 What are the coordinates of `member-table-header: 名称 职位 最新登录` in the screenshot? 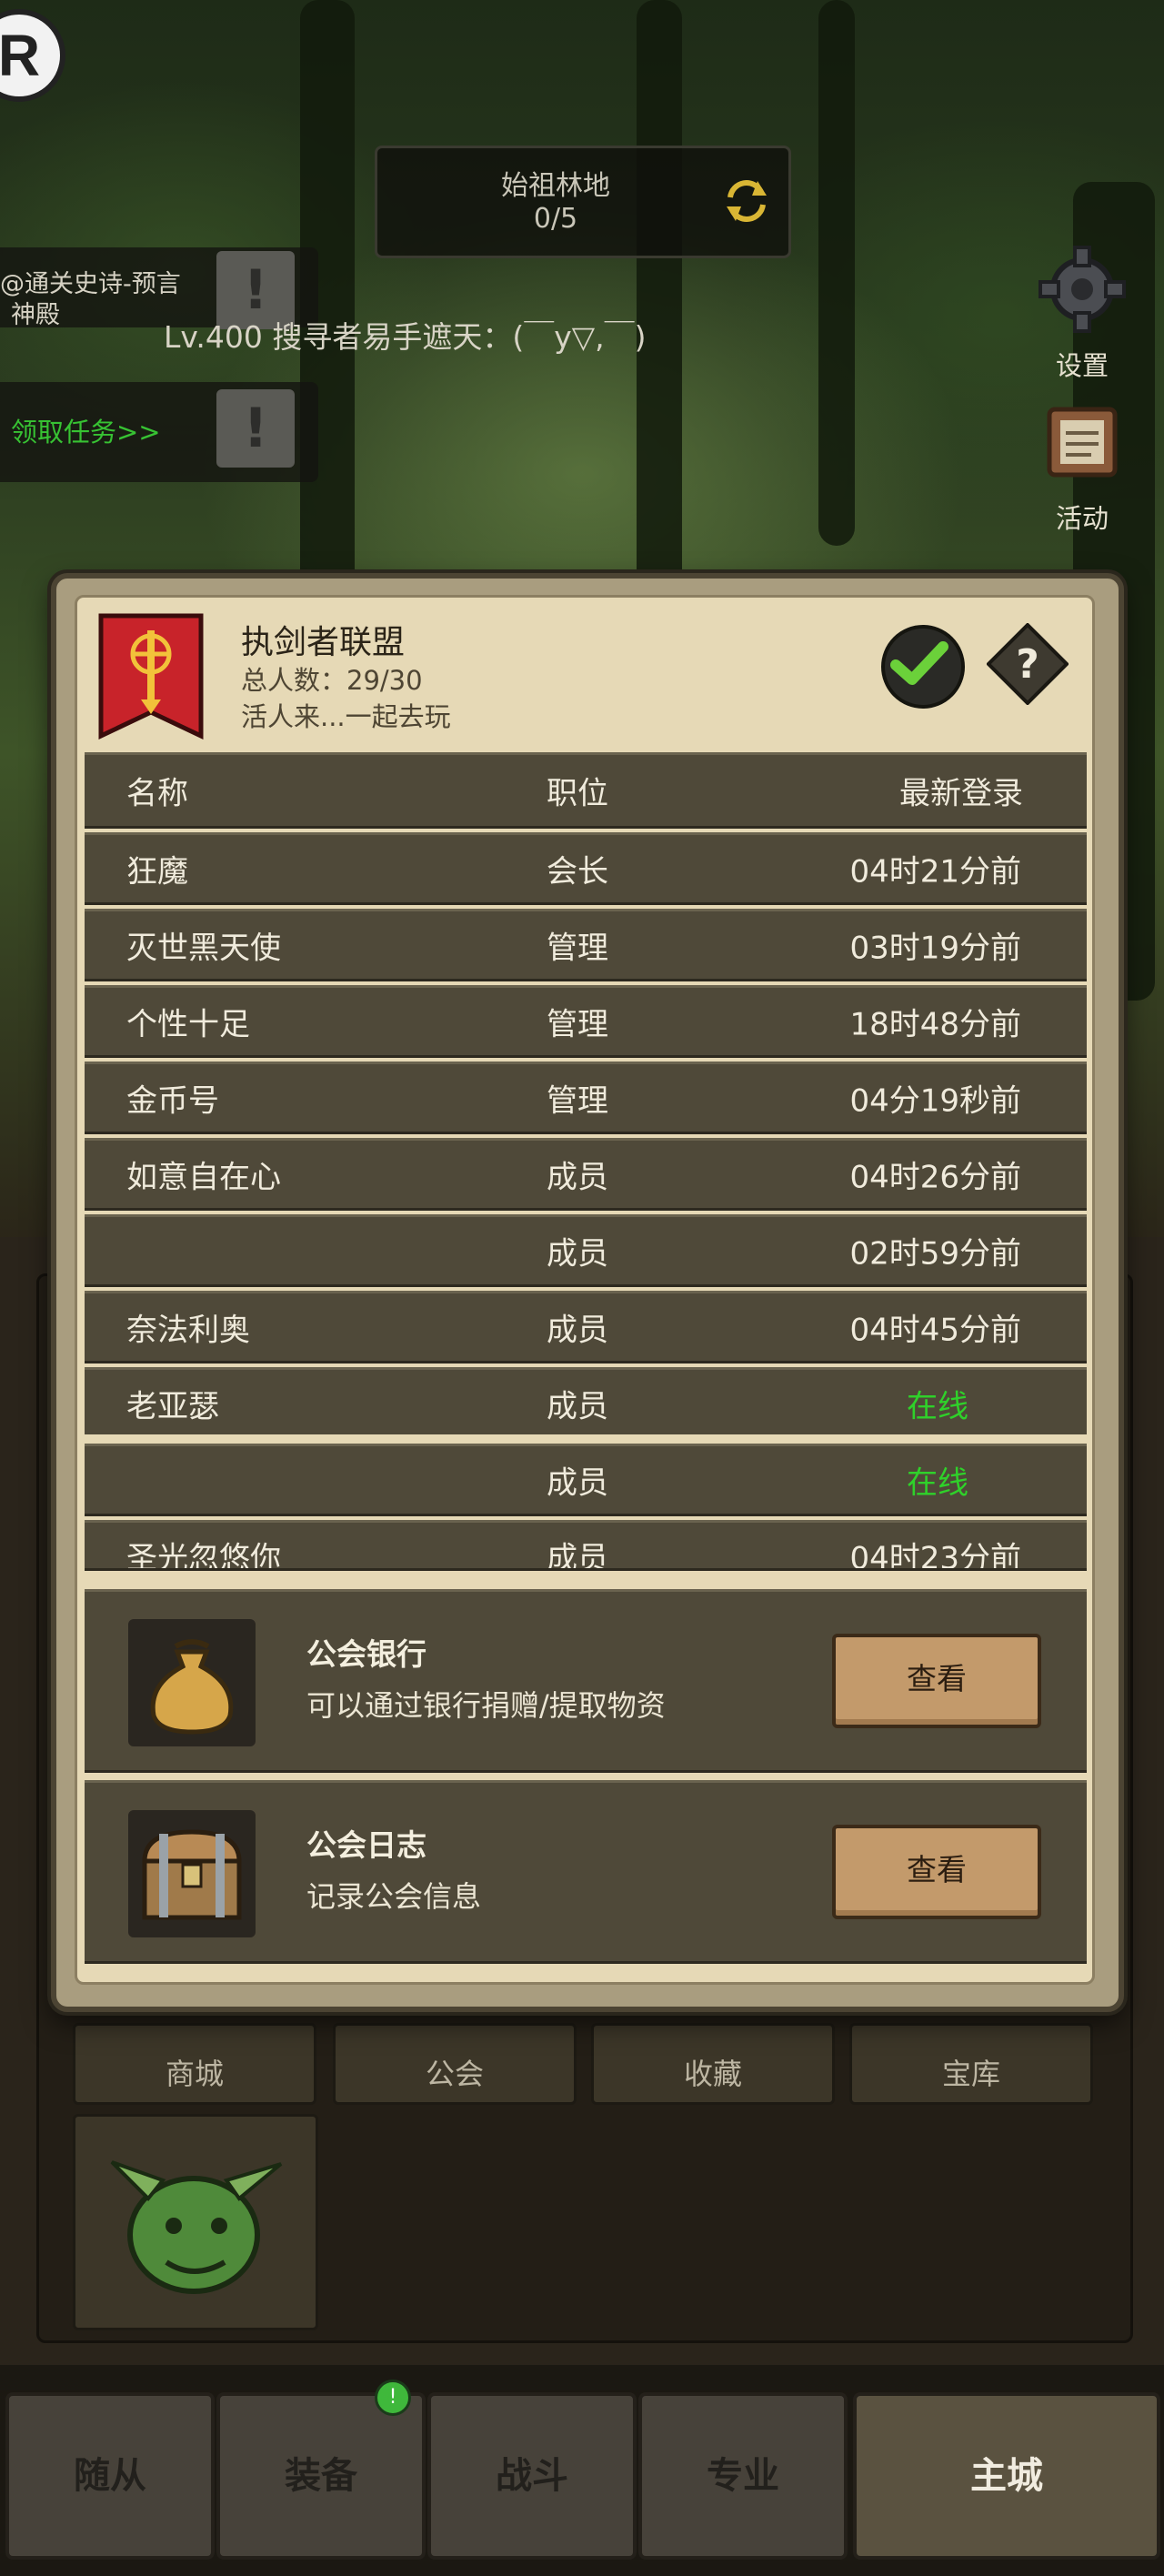 It's located at (586, 790).